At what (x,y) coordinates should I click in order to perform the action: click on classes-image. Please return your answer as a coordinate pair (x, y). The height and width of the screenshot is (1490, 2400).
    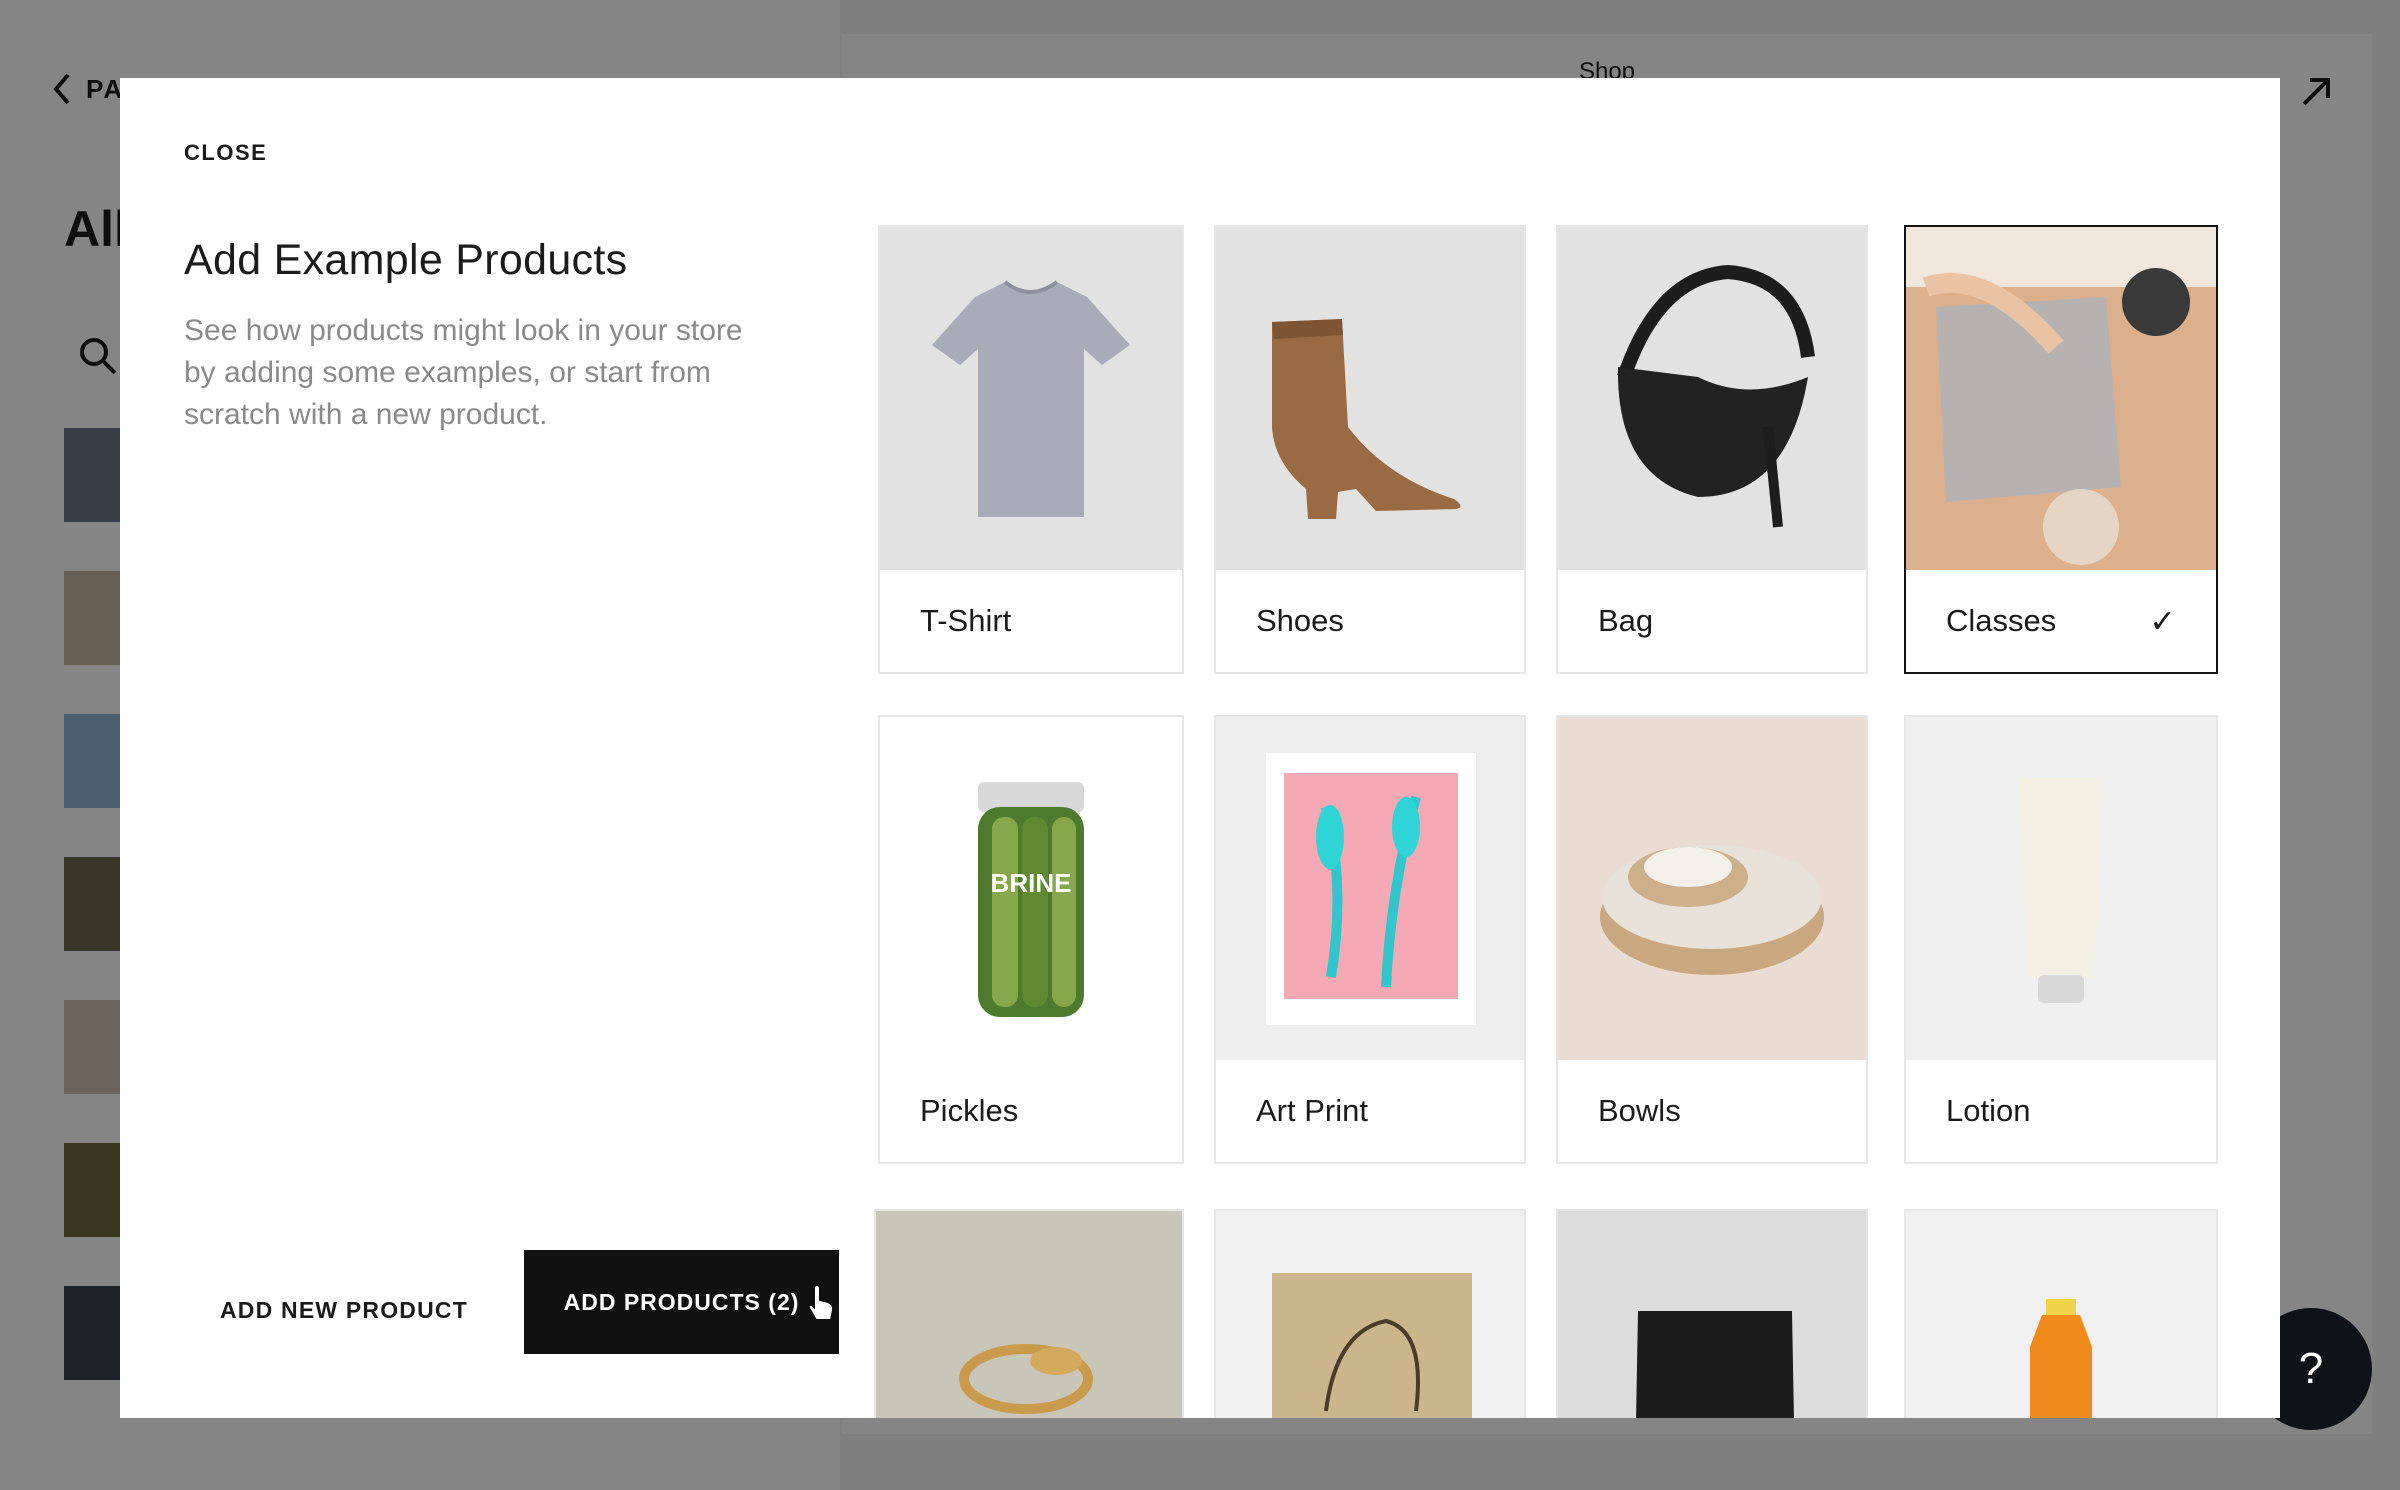
    Looking at the image, I should click on (2061, 398).